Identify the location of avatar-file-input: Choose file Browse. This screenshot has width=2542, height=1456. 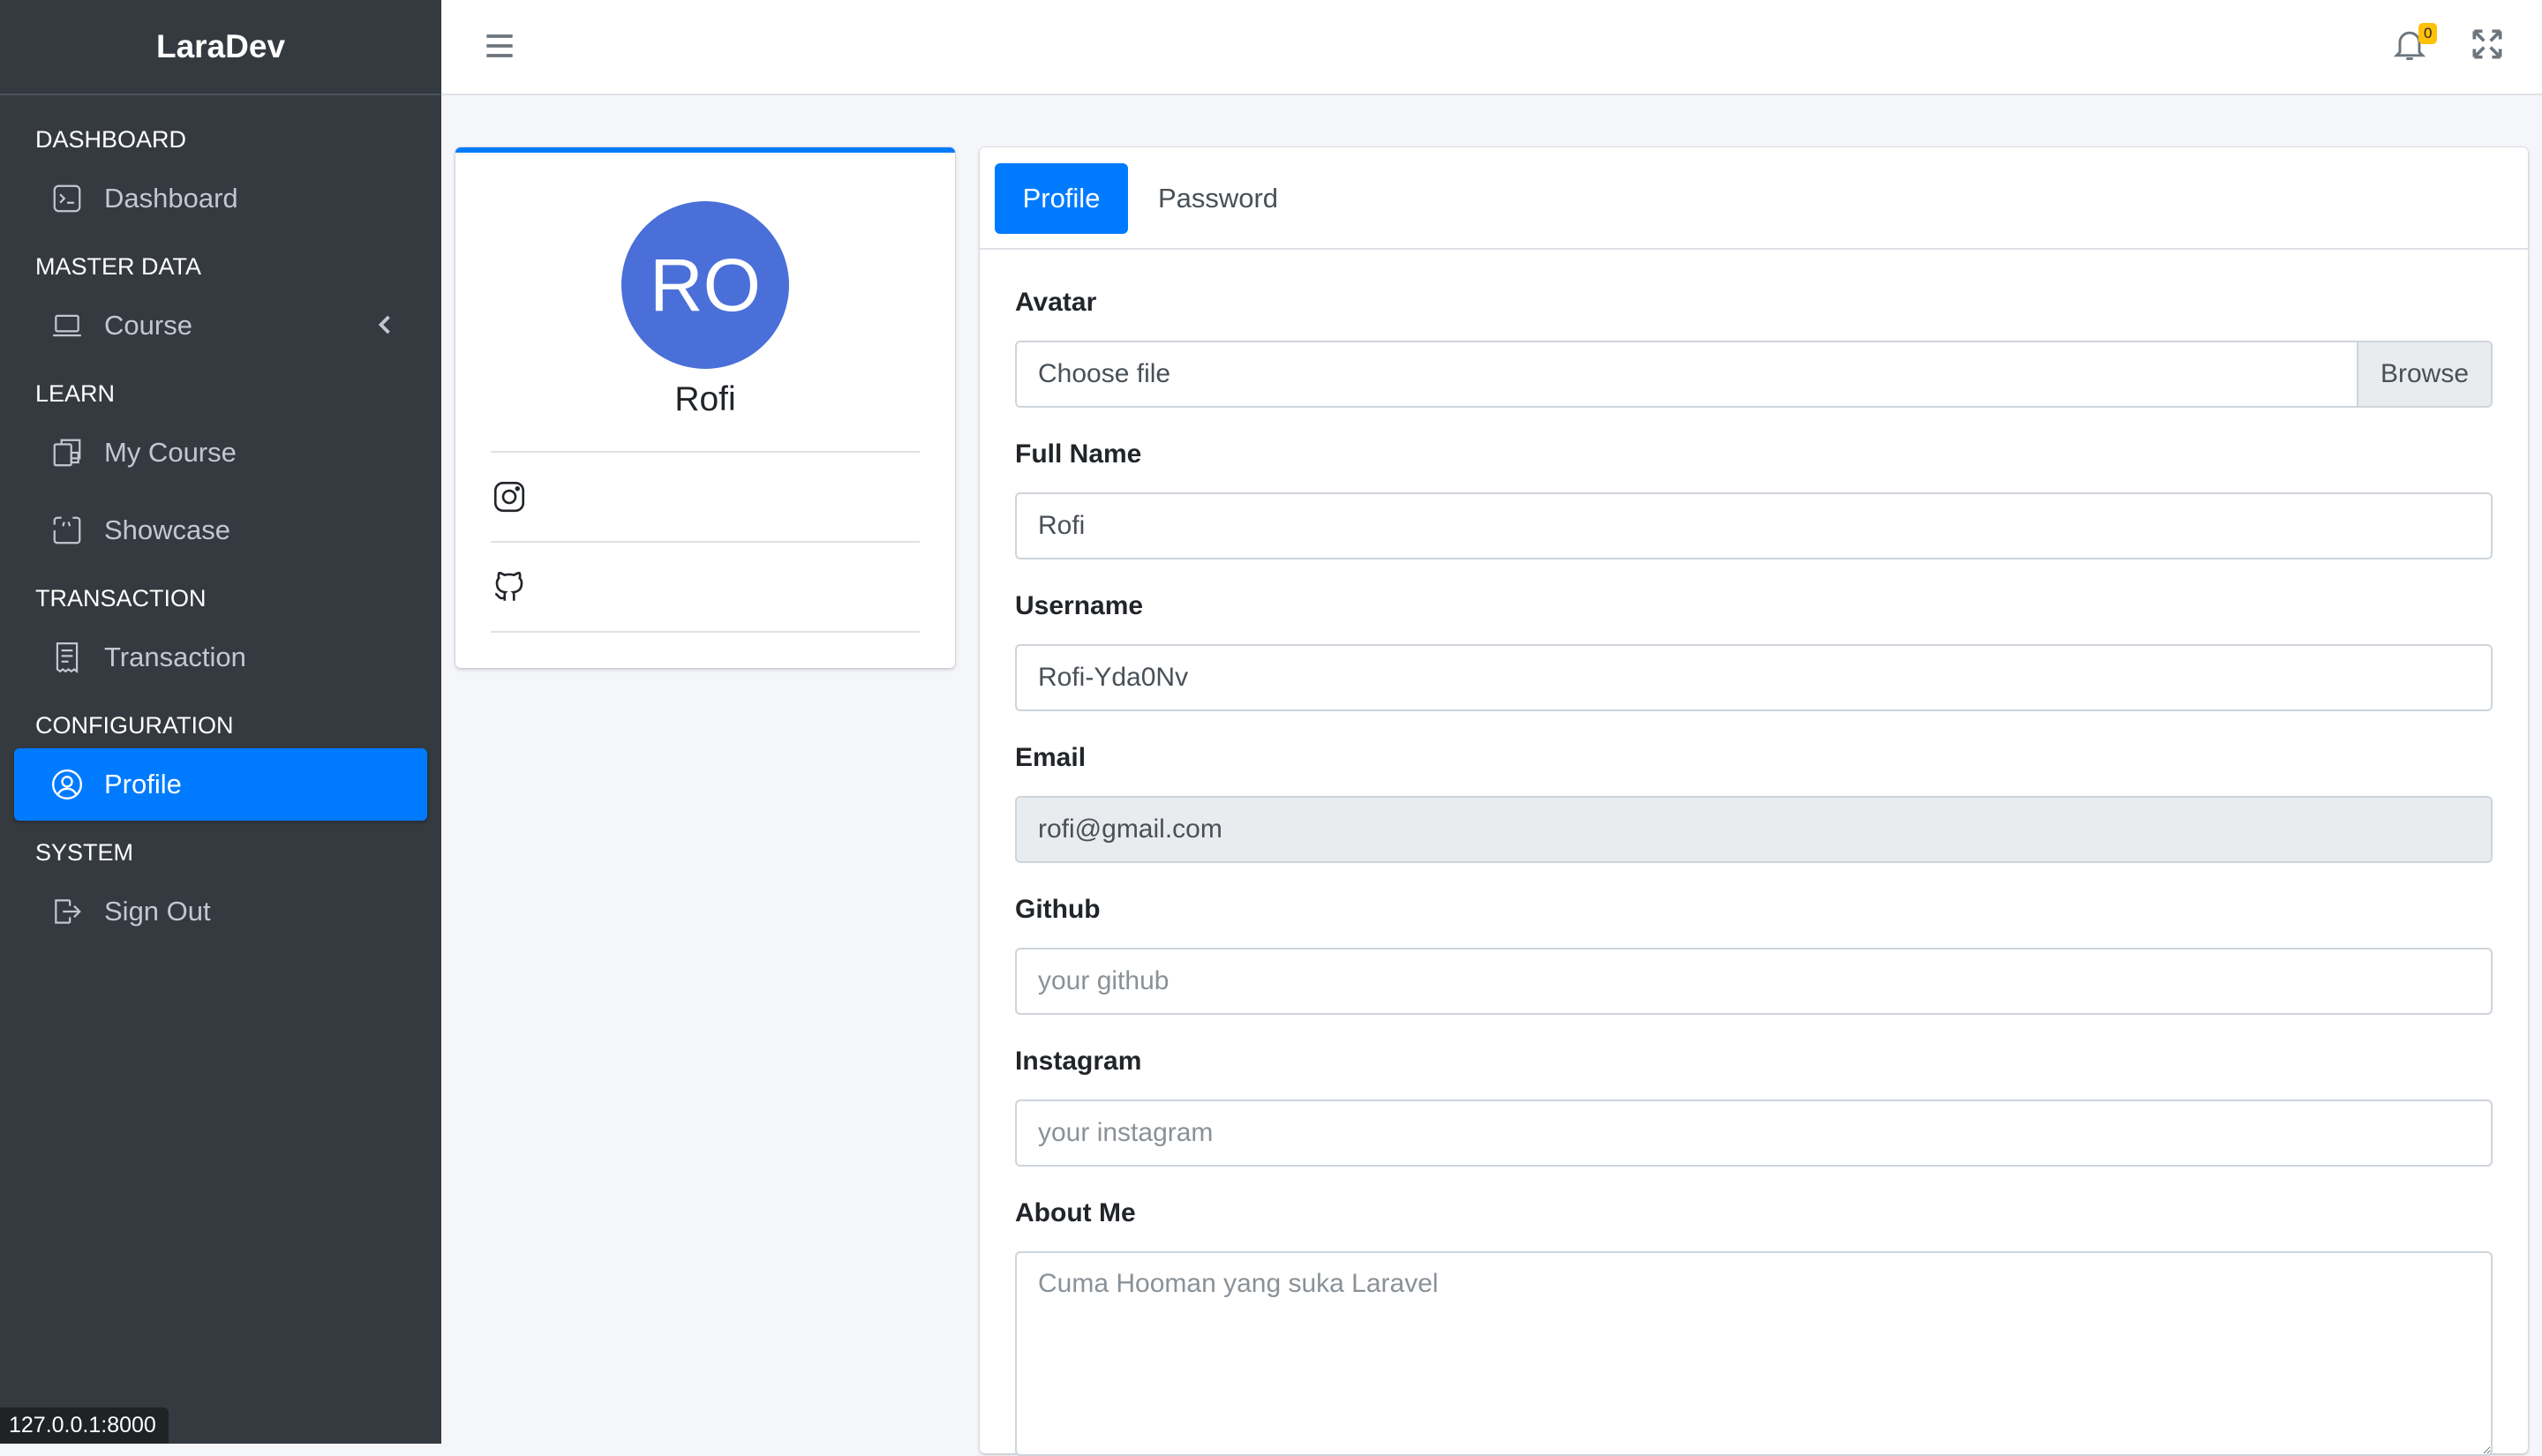
(1754, 374).